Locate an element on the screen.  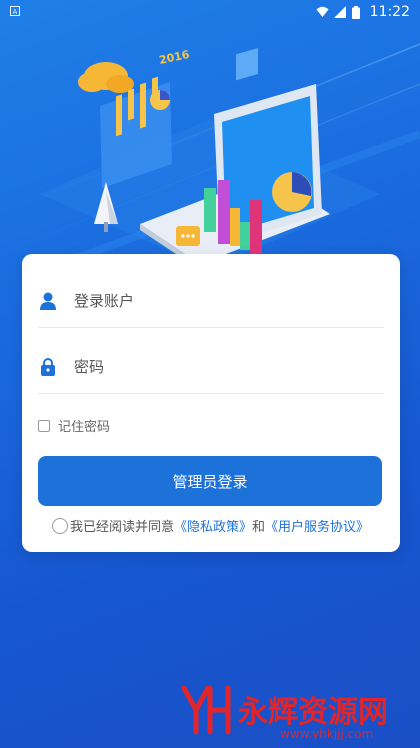
signal-icon is located at coordinates (339, 12).